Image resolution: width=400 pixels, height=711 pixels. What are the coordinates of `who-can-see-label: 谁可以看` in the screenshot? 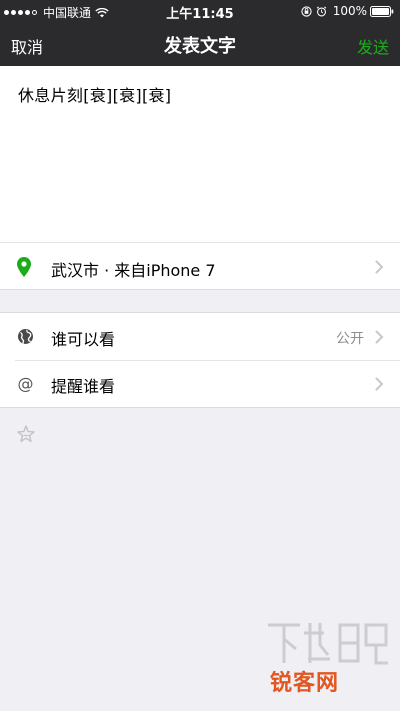 It's located at (83, 339).